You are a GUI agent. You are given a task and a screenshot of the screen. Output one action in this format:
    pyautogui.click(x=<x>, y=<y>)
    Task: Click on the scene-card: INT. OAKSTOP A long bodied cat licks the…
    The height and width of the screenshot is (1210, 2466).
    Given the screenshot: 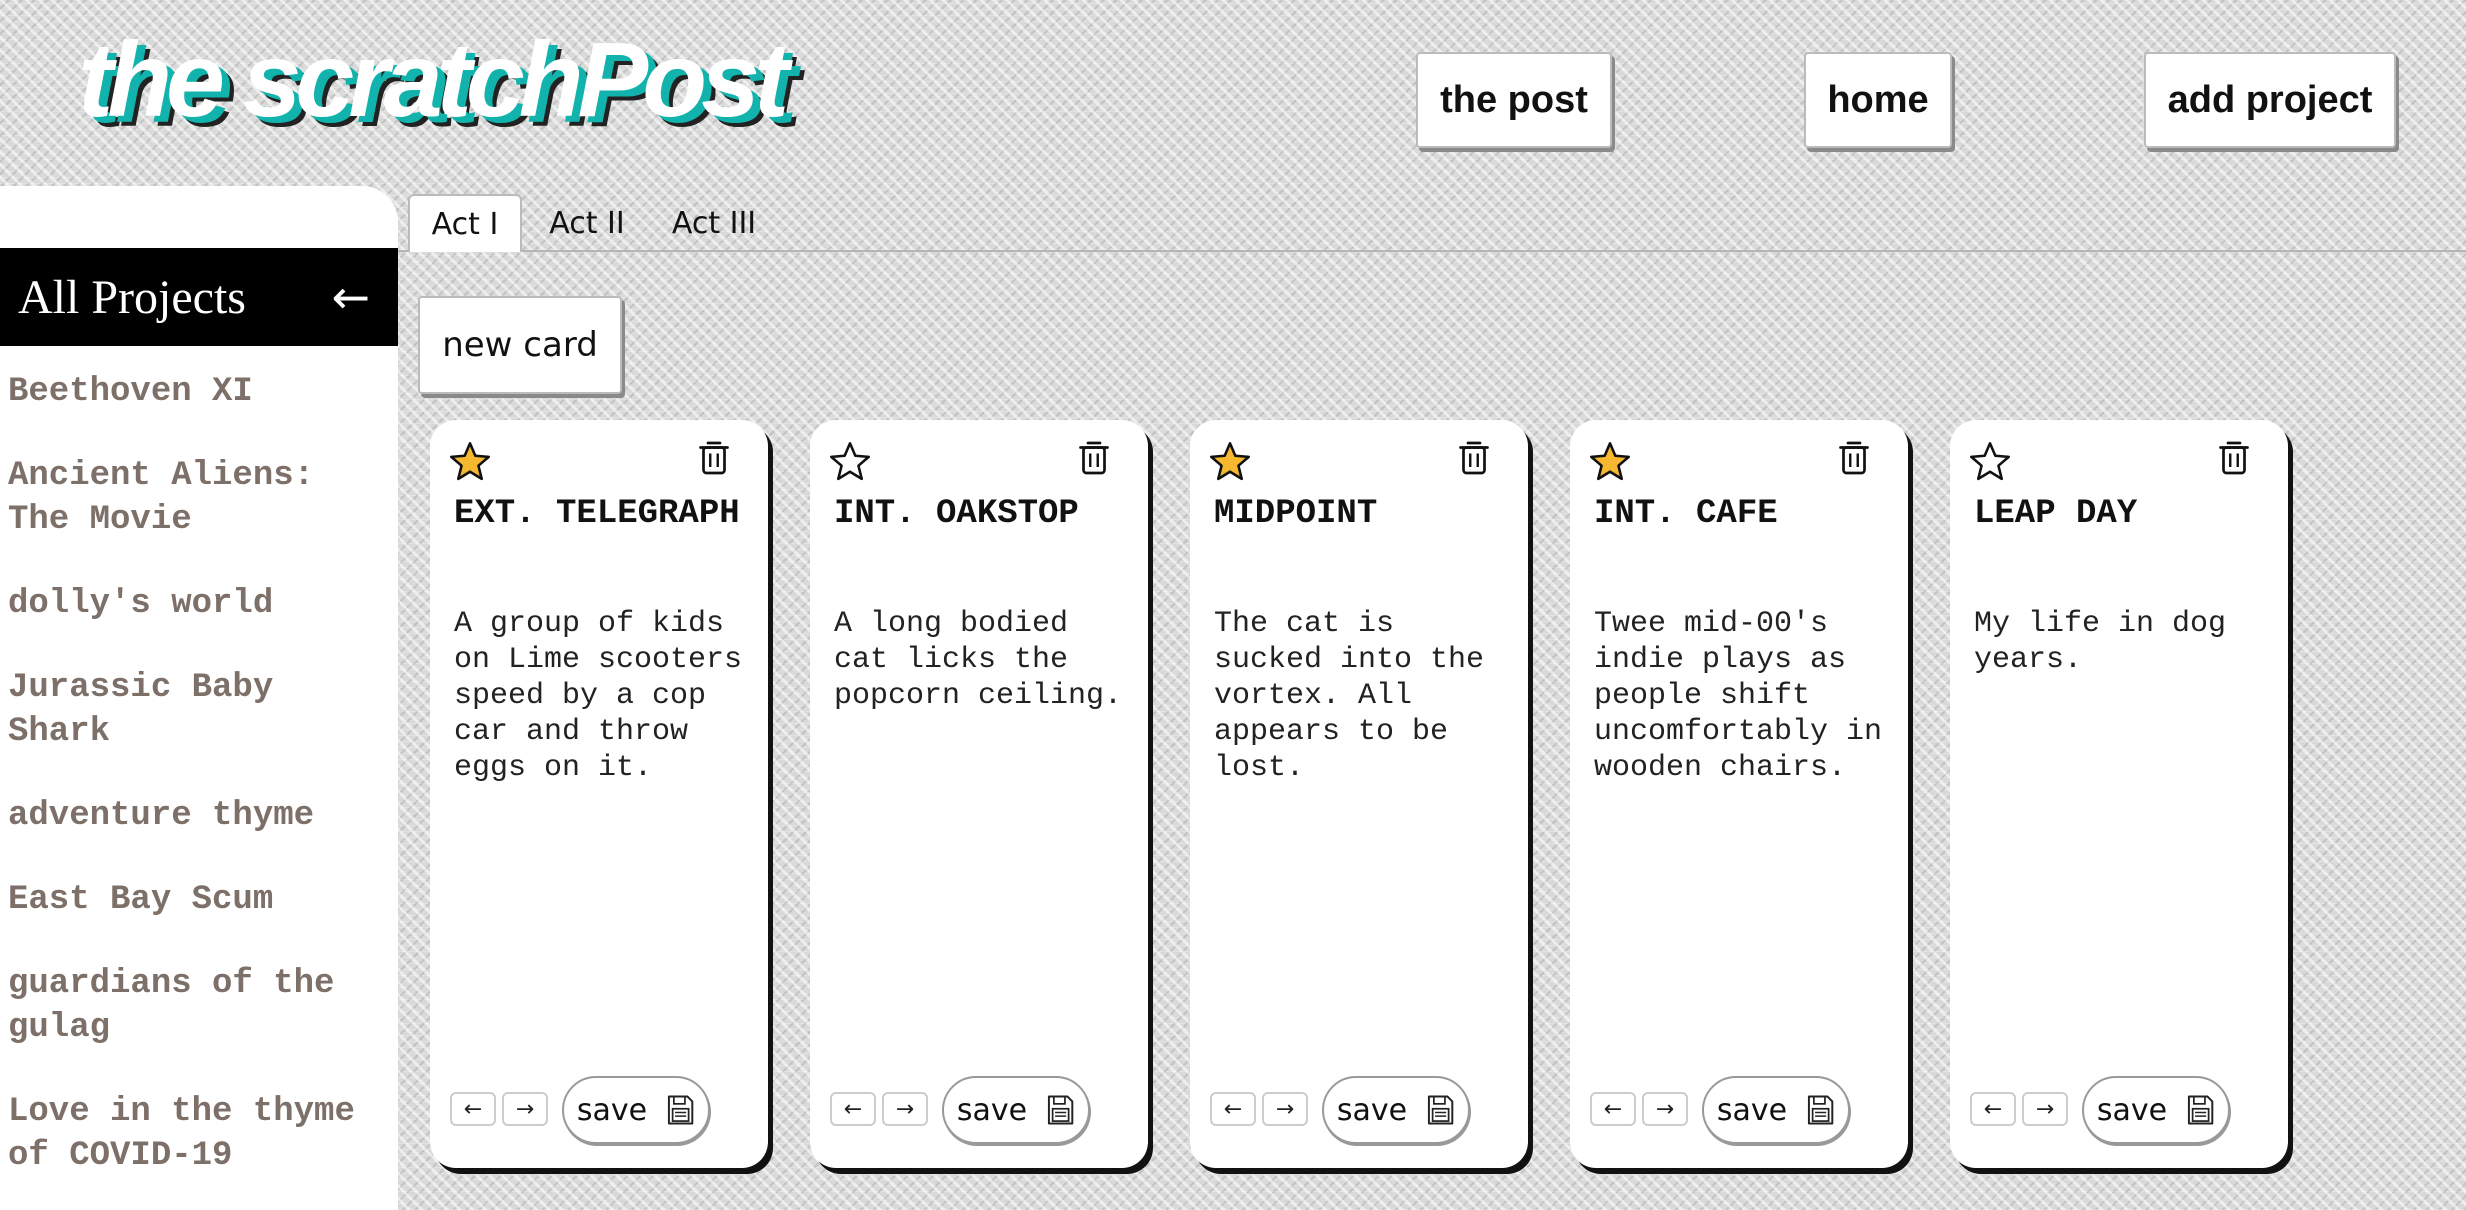 What is the action you would take?
    pyautogui.click(x=979, y=794)
    